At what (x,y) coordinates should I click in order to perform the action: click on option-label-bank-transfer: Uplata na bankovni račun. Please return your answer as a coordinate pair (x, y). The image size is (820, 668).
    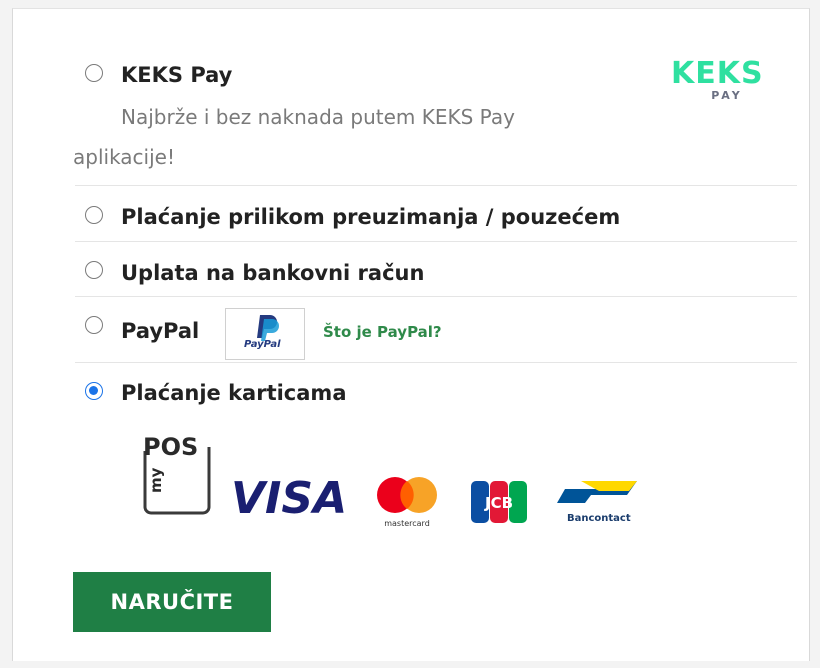
    Looking at the image, I should click on (273, 273).